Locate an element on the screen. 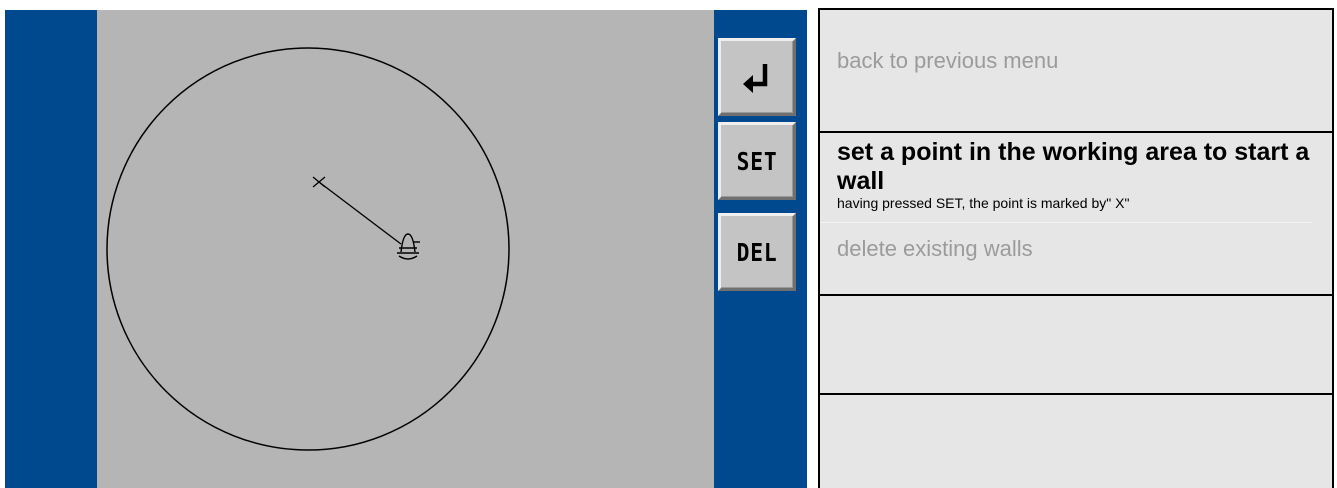 Image resolution: width=1337 pixels, height=488 pixels. set-button-label: SET is located at coordinates (757, 161).